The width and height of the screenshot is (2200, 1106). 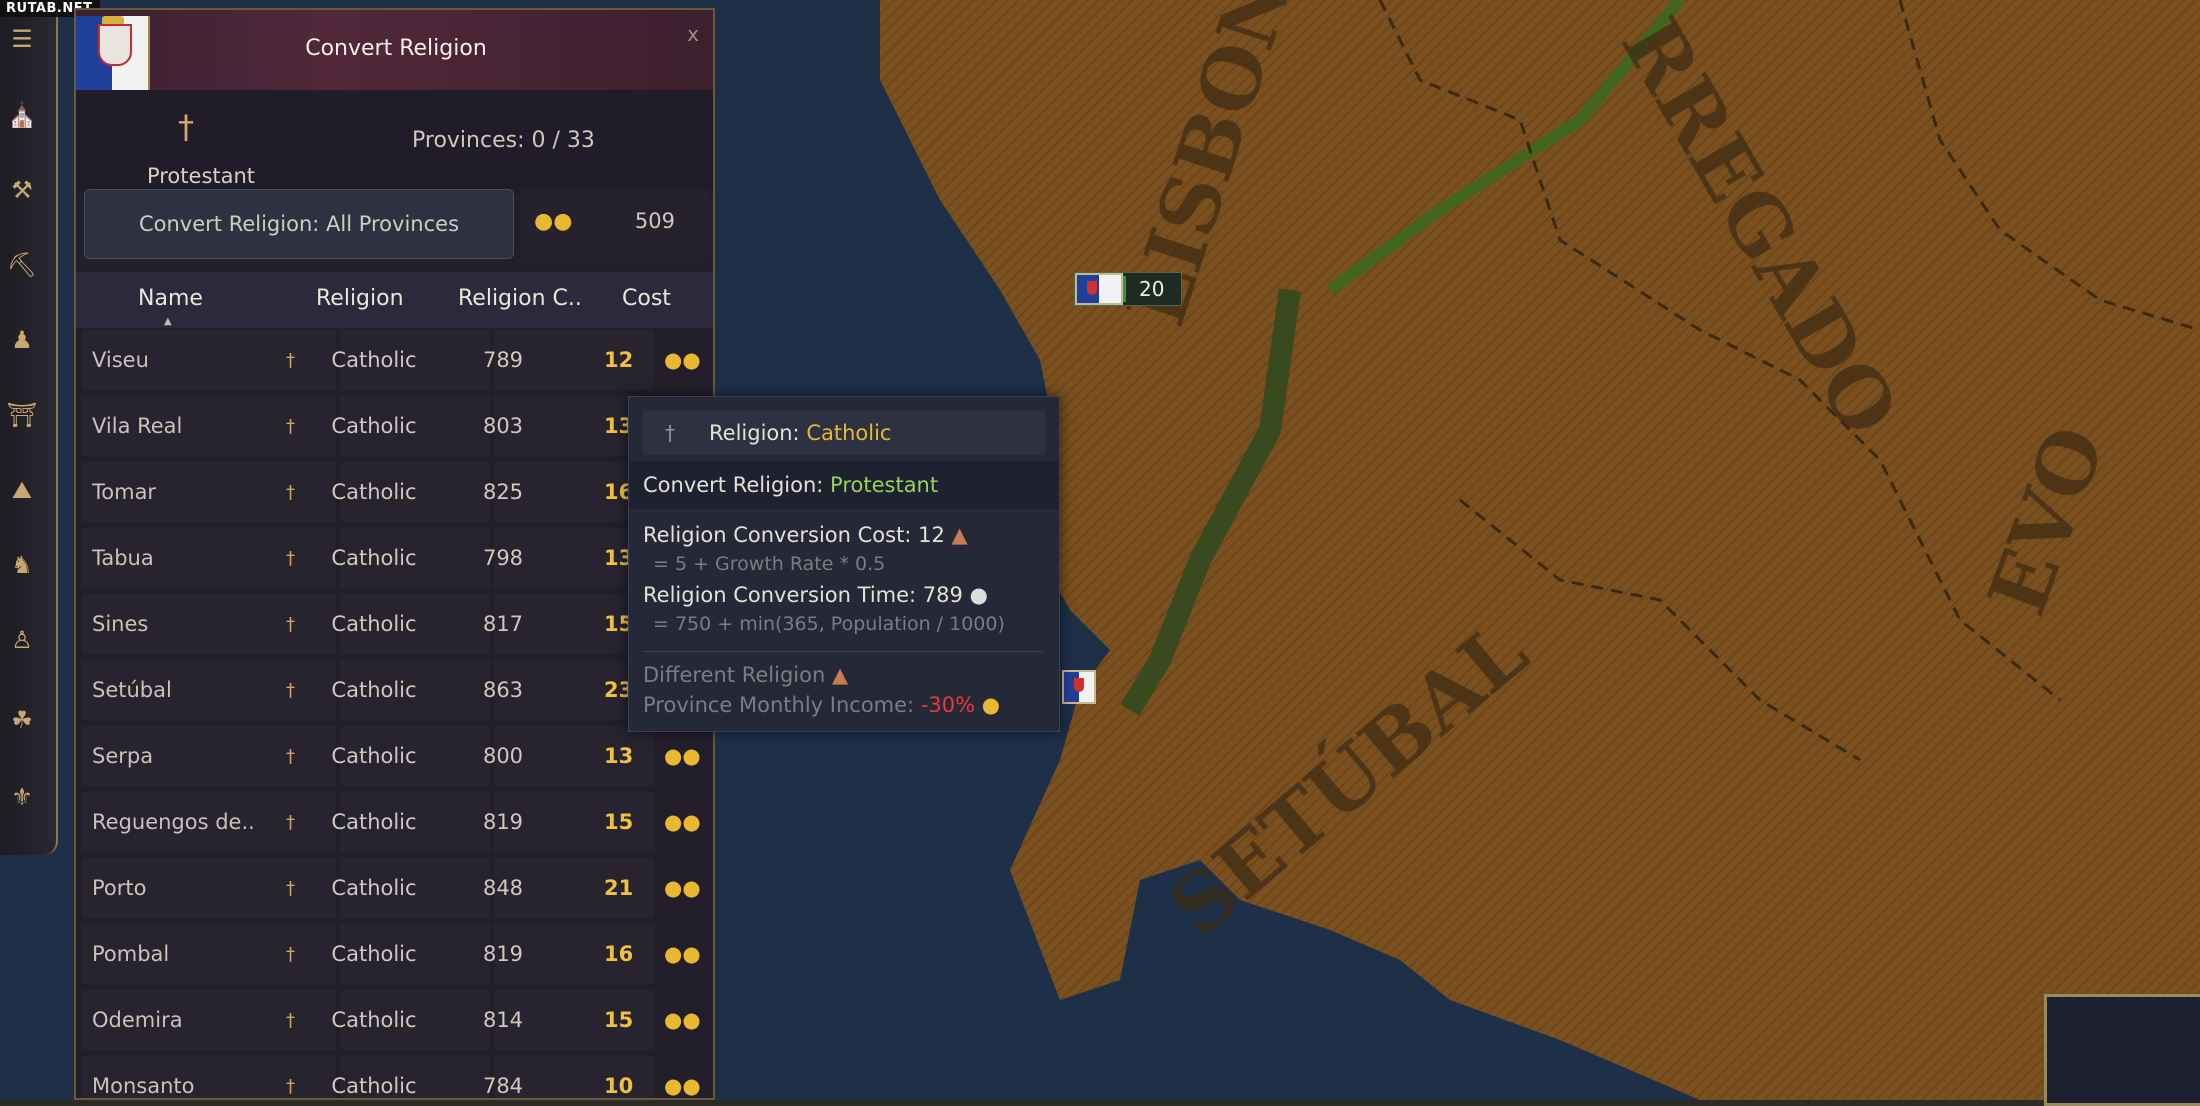 I want to click on table-row: Odemira † Catholic 814 15 ●●, so click(x=394, y=1021).